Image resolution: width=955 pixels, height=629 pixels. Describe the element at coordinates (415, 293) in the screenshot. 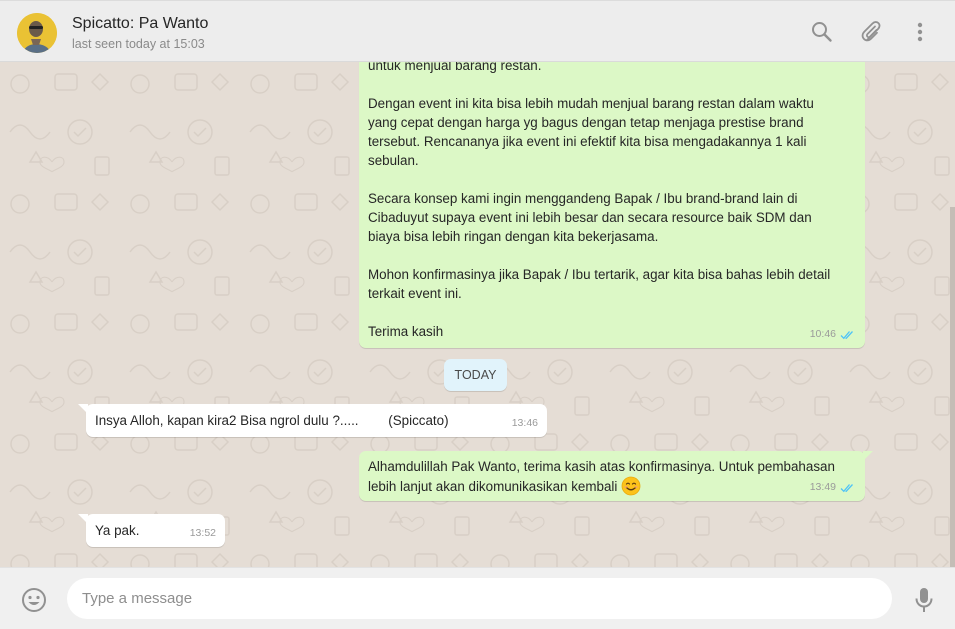

I see `message-line: terkait event ini.` at that location.